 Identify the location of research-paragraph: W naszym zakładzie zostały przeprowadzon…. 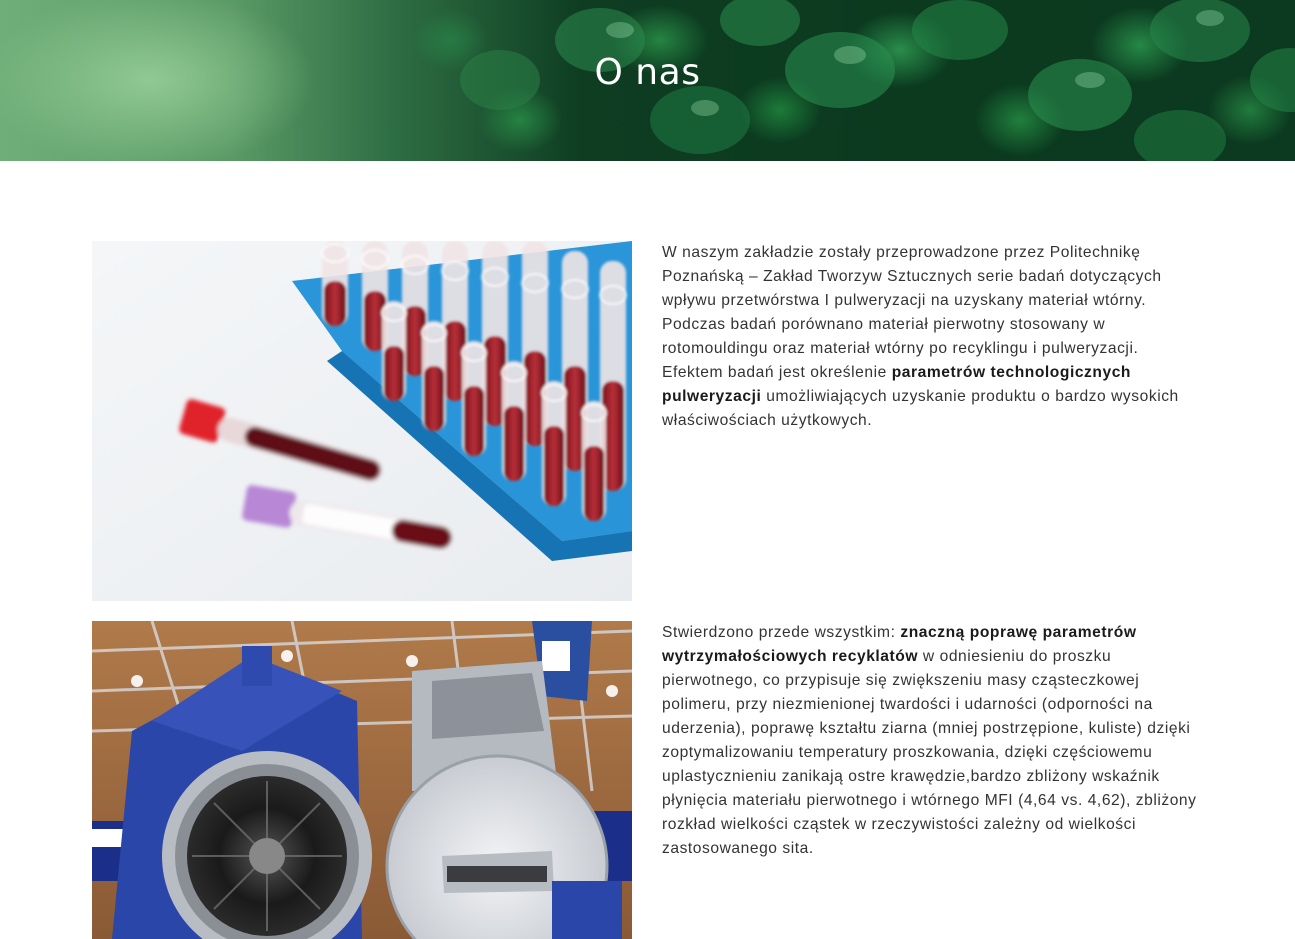
(932, 337).